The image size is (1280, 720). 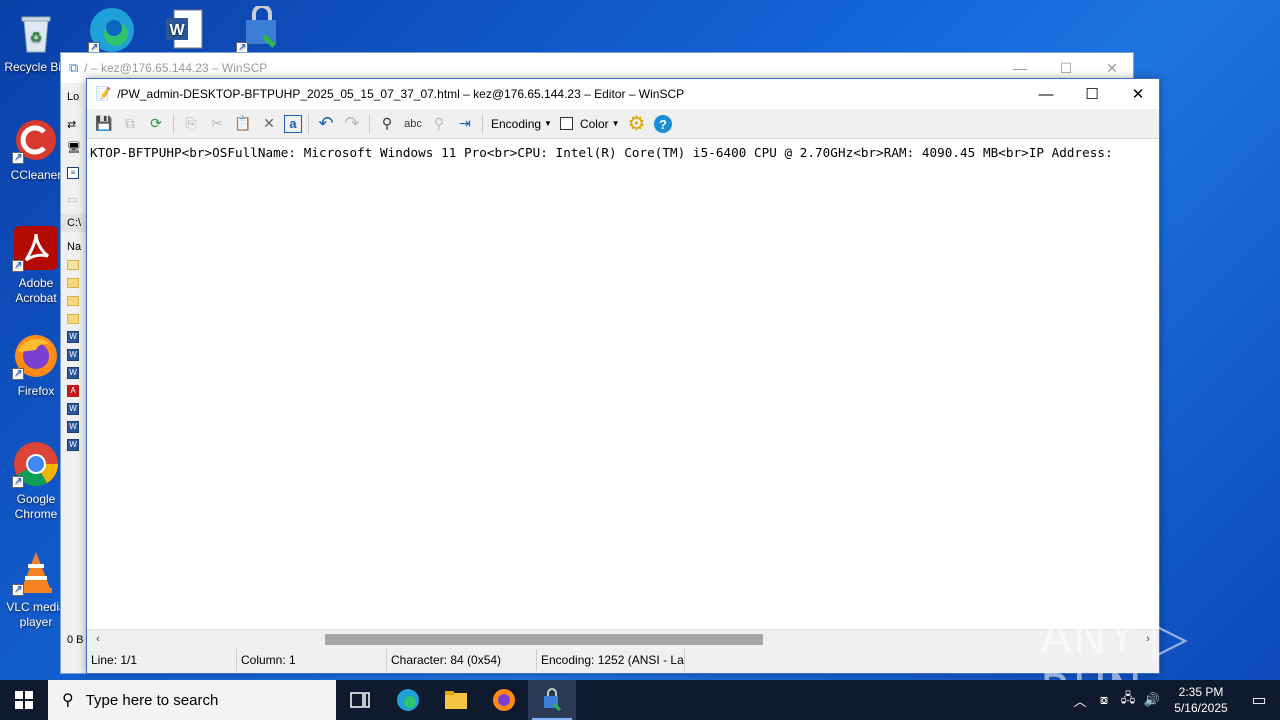 What do you see at coordinates (312, 660) in the screenshot?
I see `status-column: Column: 1` at bounding box center [312, 660].